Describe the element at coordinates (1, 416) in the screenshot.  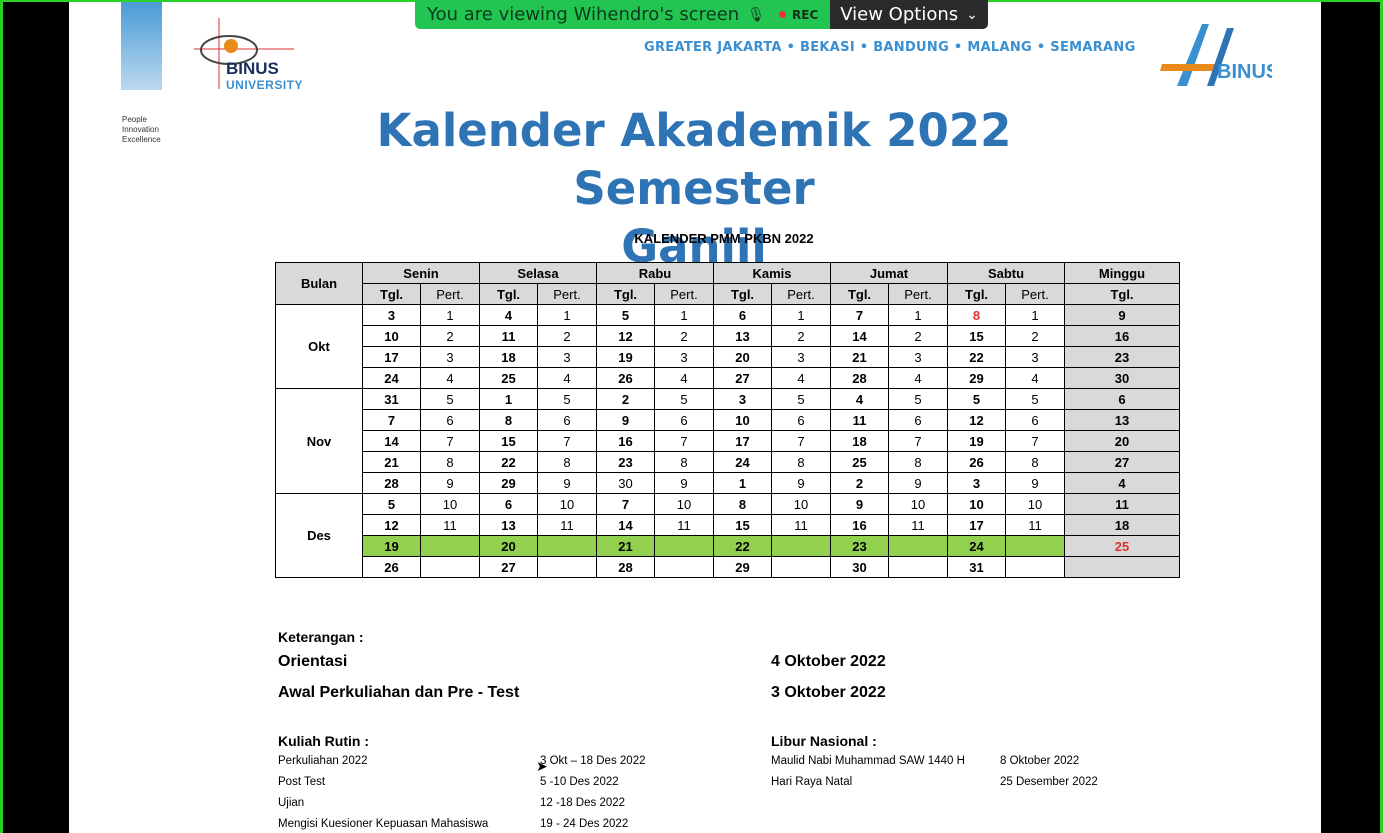
I see `screen-share-border-left` at that location.